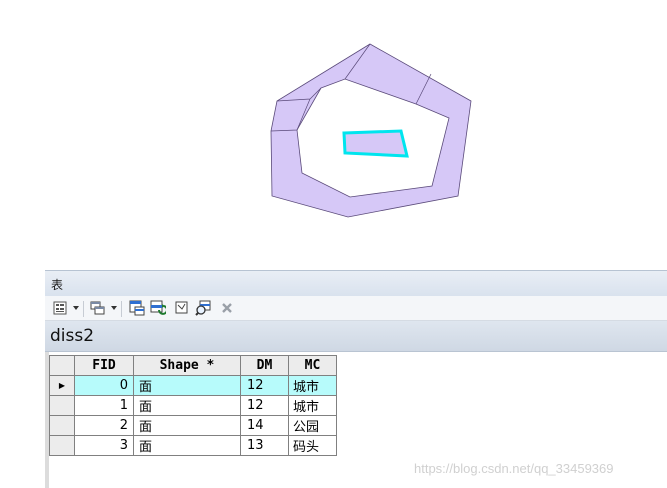 The height and width of the screenshot is (488, 667). I want to click on polygon-ring, so click(371, 130).